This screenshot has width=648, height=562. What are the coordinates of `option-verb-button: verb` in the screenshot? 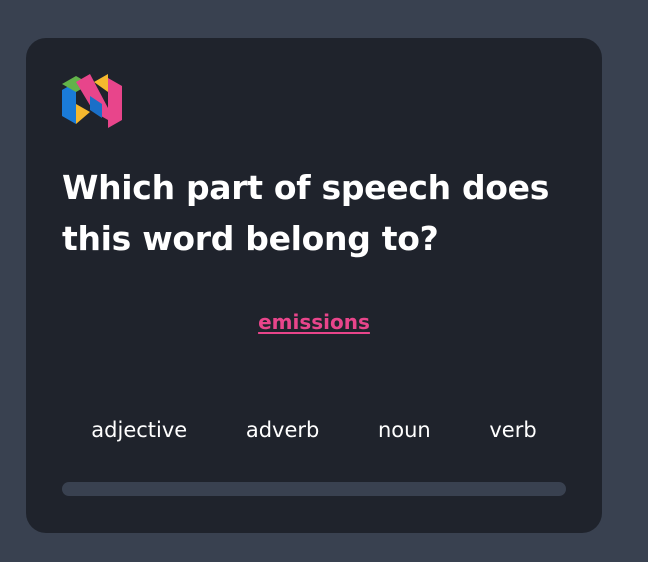 It's located at (512, 430).